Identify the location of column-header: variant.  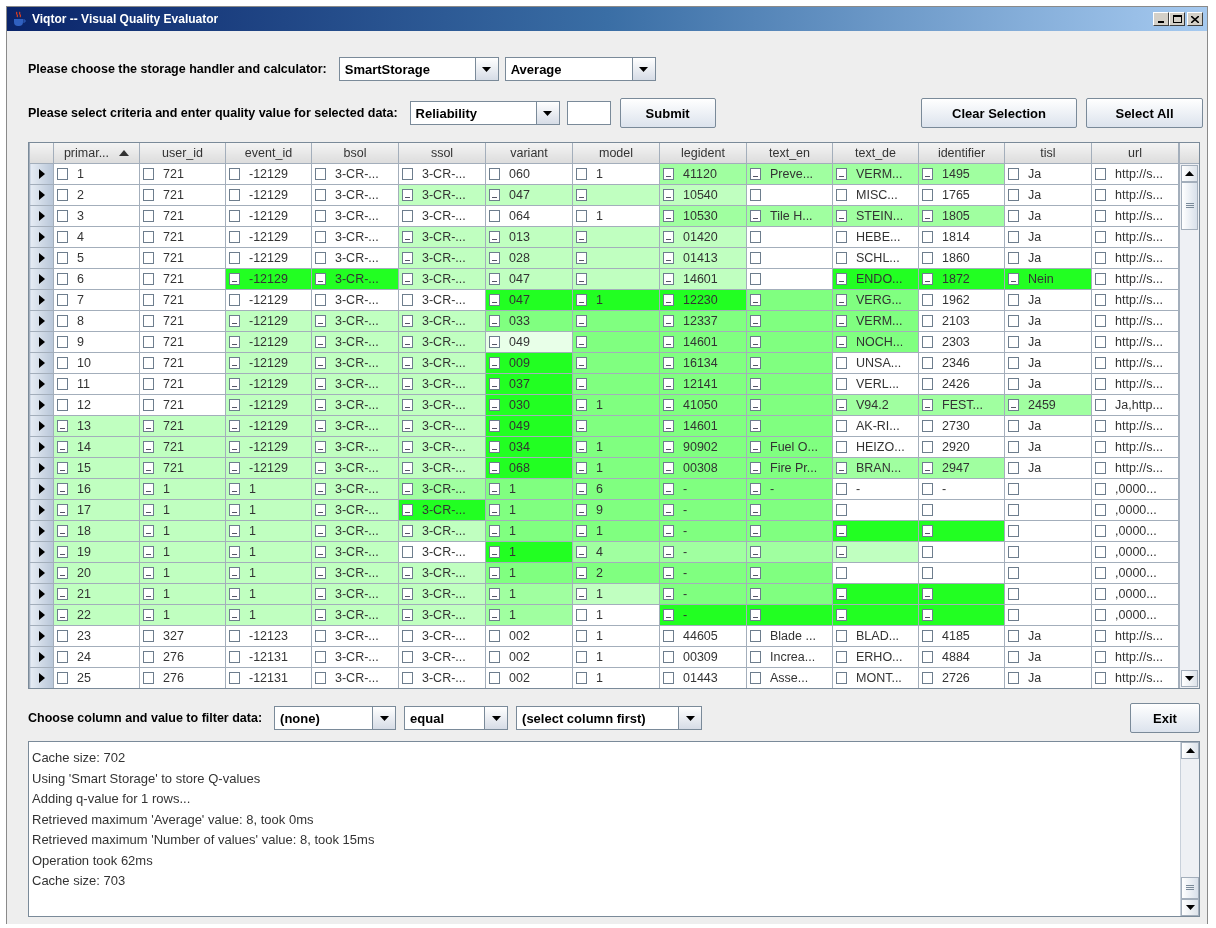
(529, 153).